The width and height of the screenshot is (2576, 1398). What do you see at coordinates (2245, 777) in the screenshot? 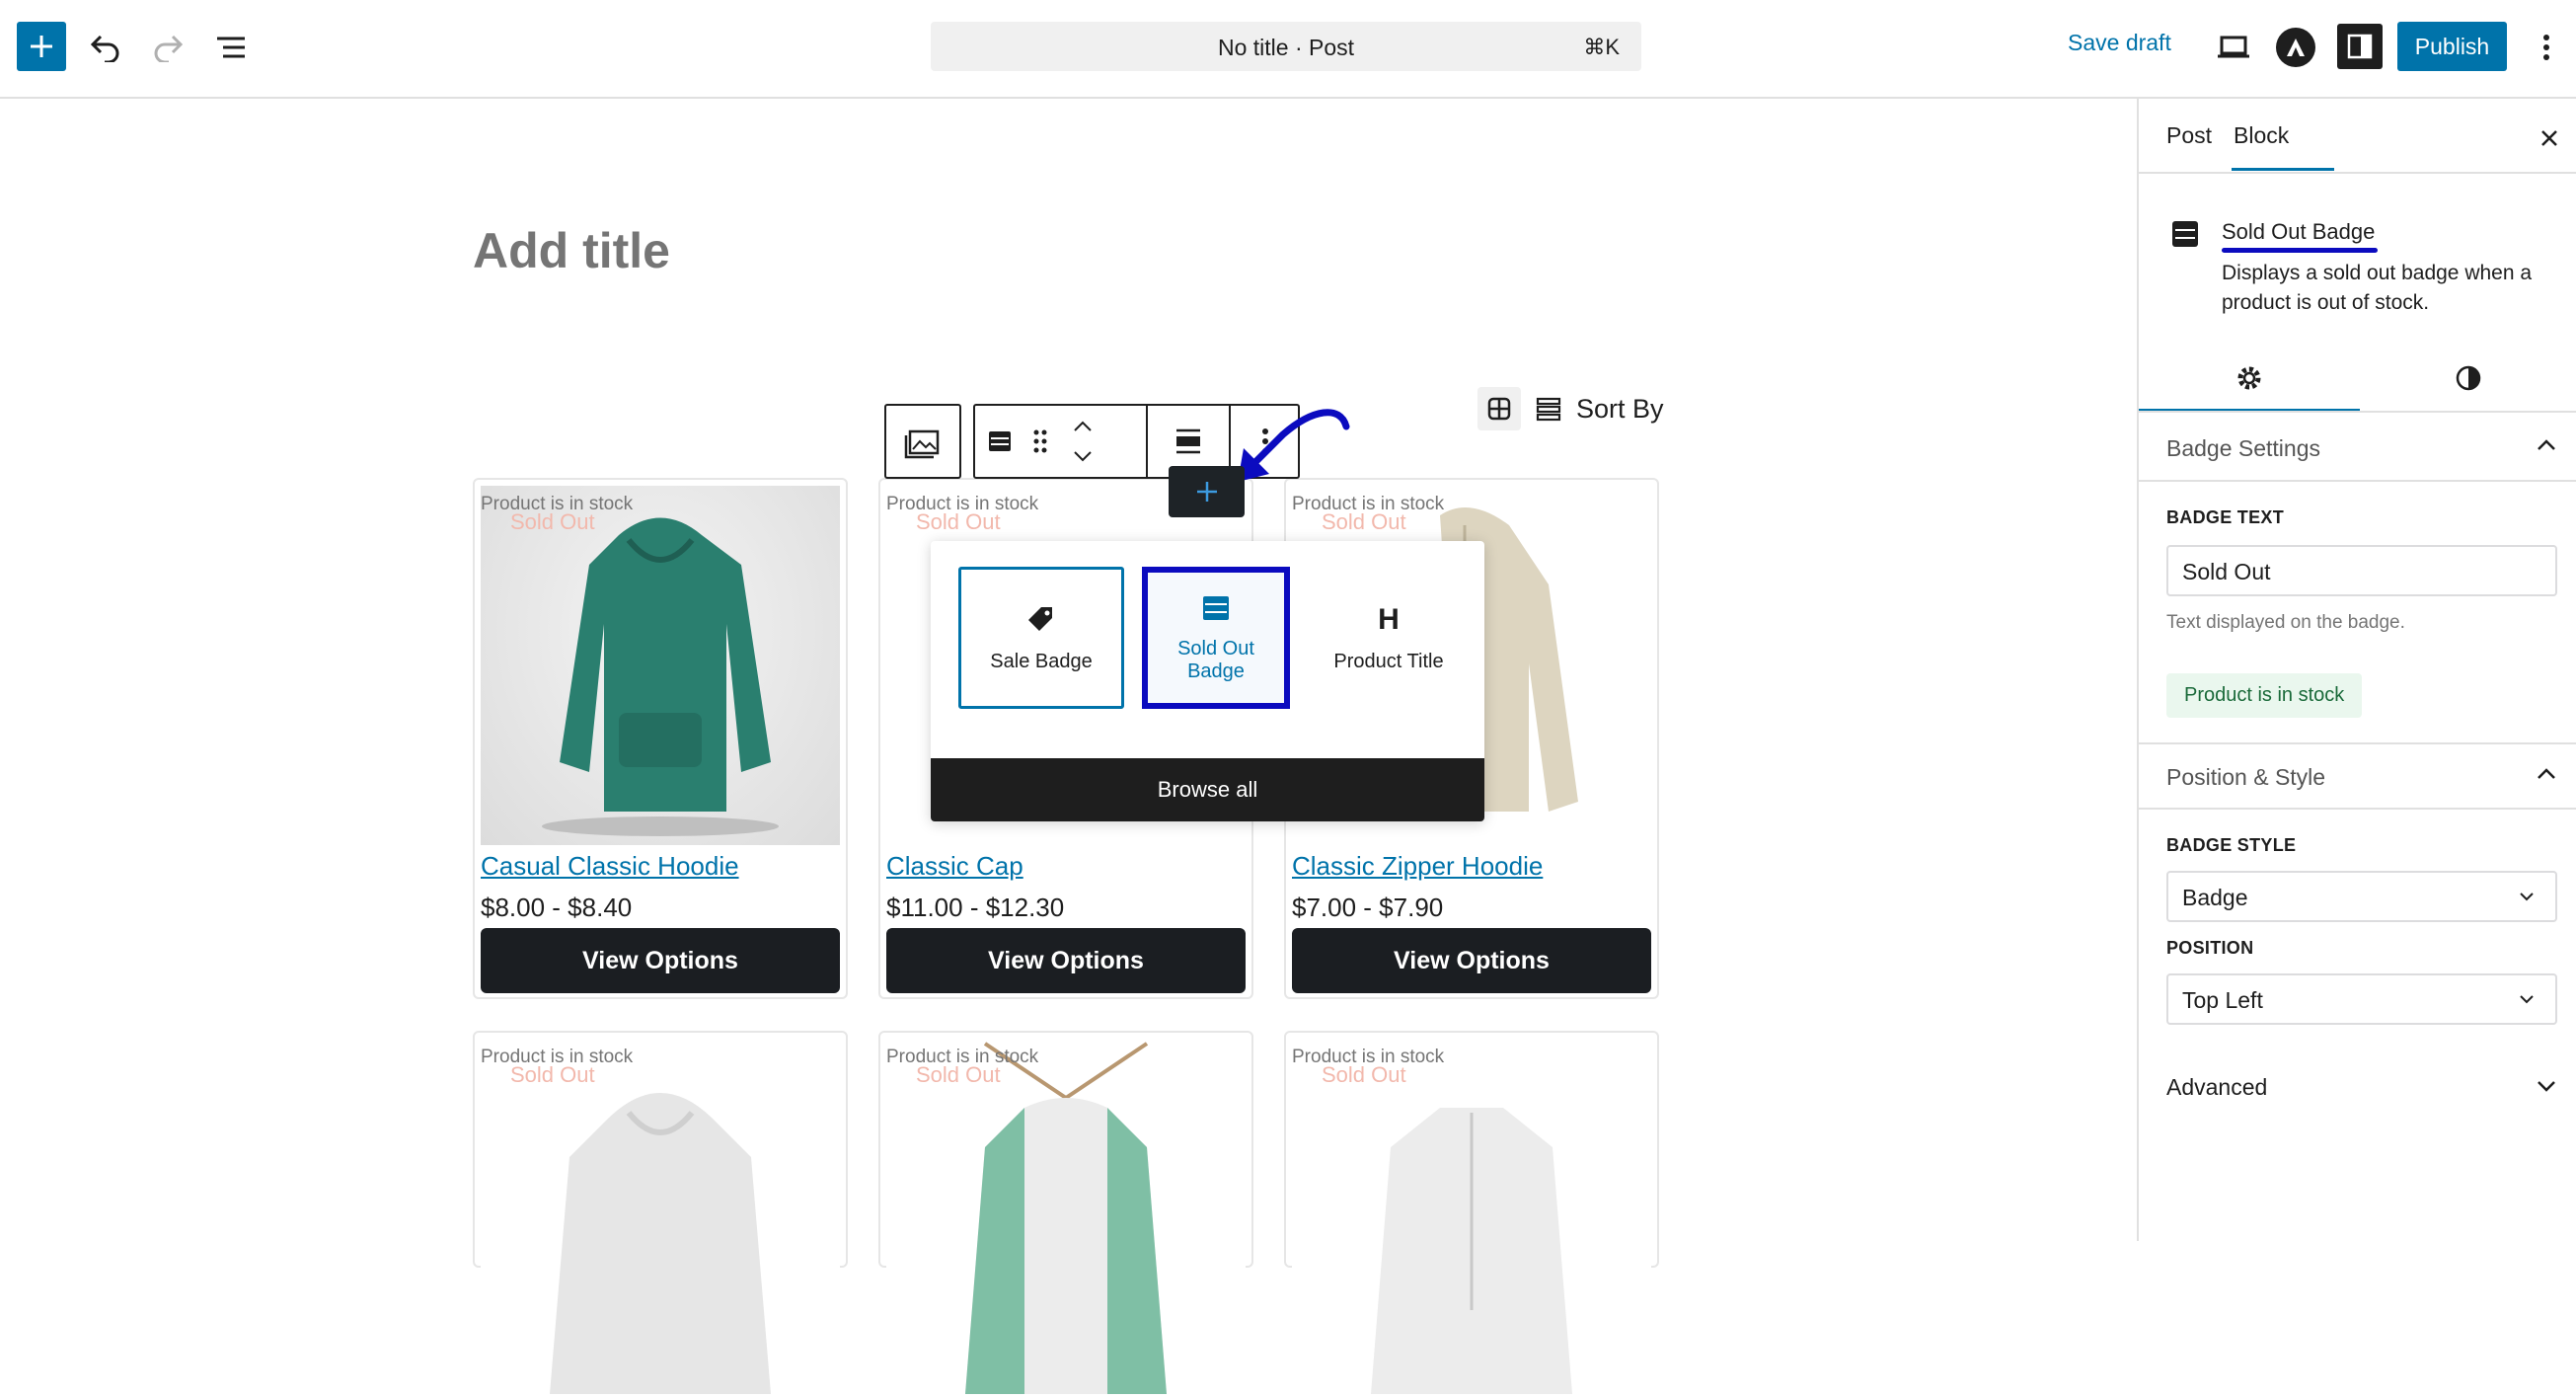
I see `position-style-header: Position & Style` at bounding box center [2245, 777].